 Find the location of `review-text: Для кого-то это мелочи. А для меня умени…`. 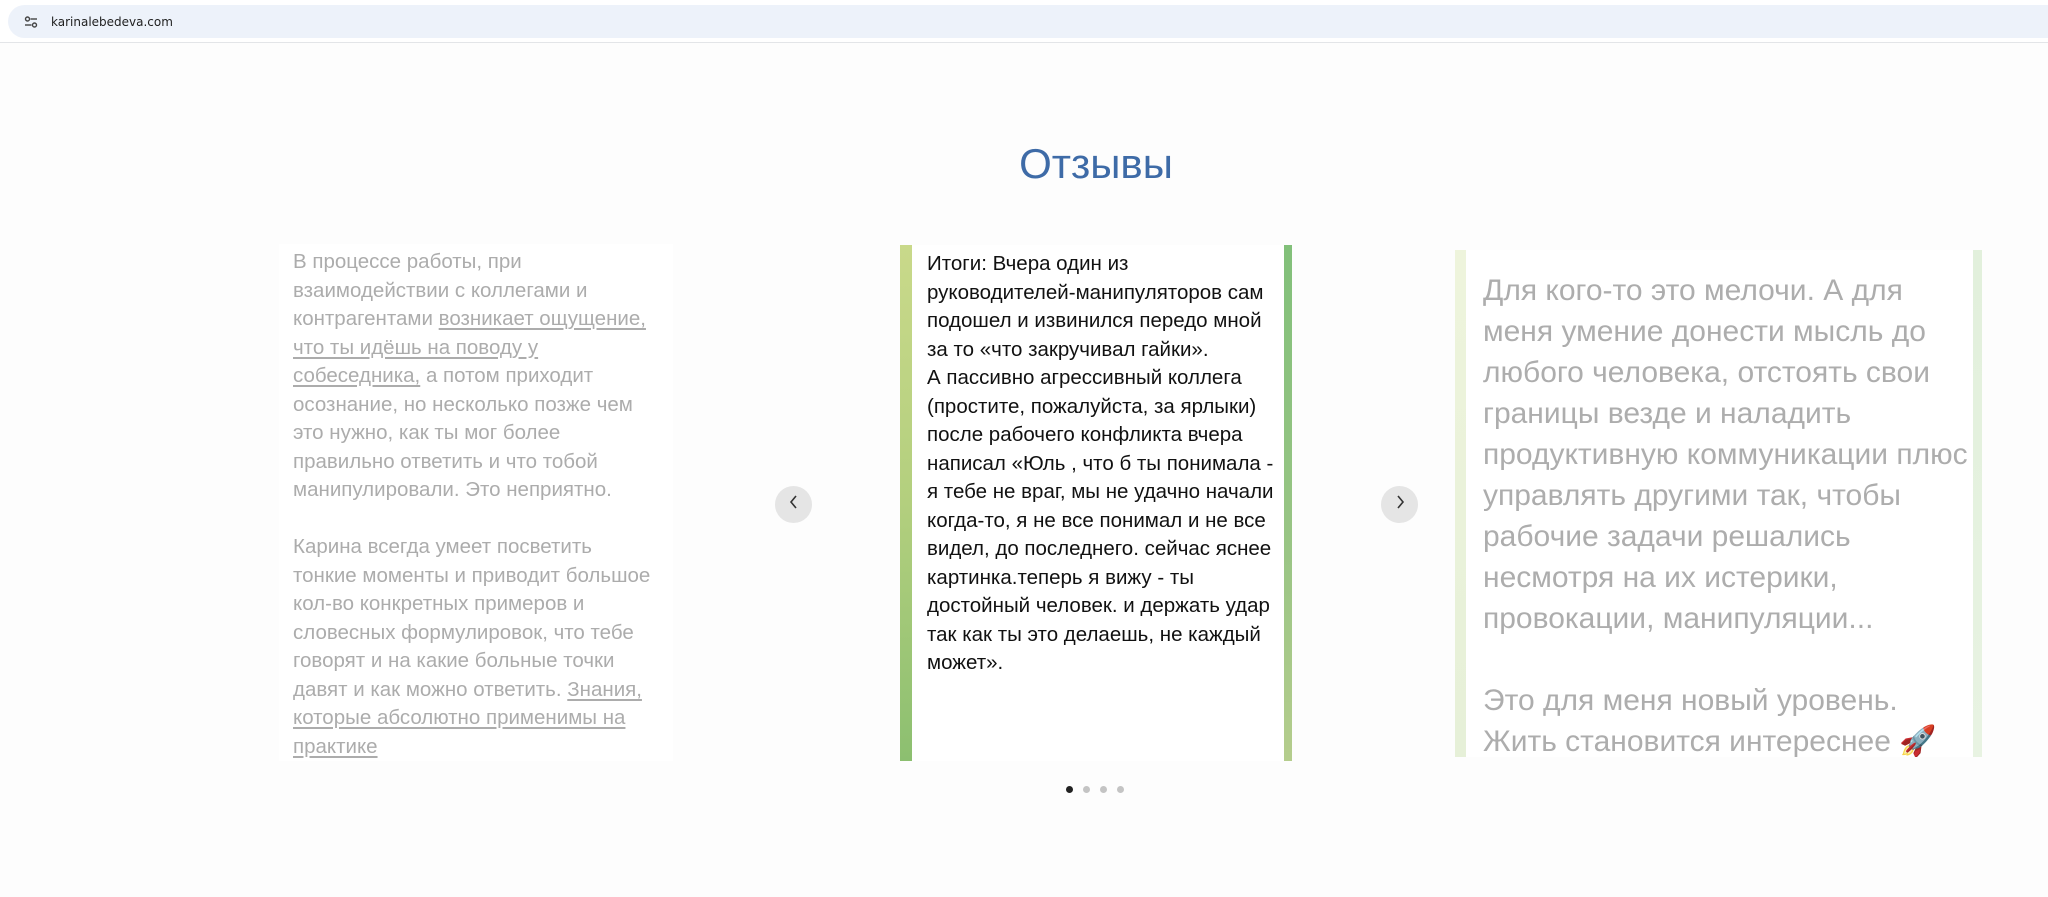

review-text: Для кого-то это мелочи. А для меня умени… is located at coordinates (1725, 515).